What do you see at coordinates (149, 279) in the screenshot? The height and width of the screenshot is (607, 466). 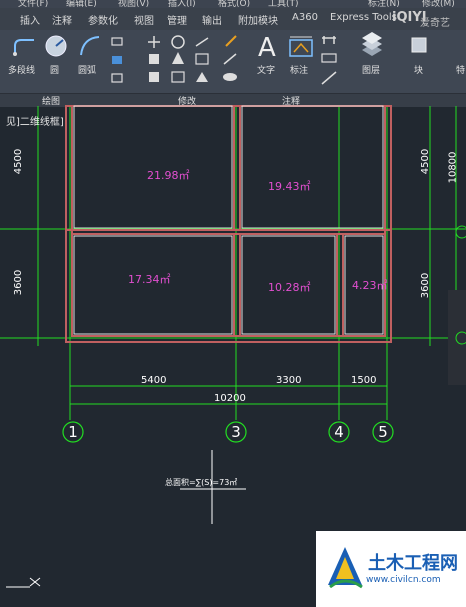 I see `room-area-bottom-left: 17.34㎡` at bounding box center [149, 279].